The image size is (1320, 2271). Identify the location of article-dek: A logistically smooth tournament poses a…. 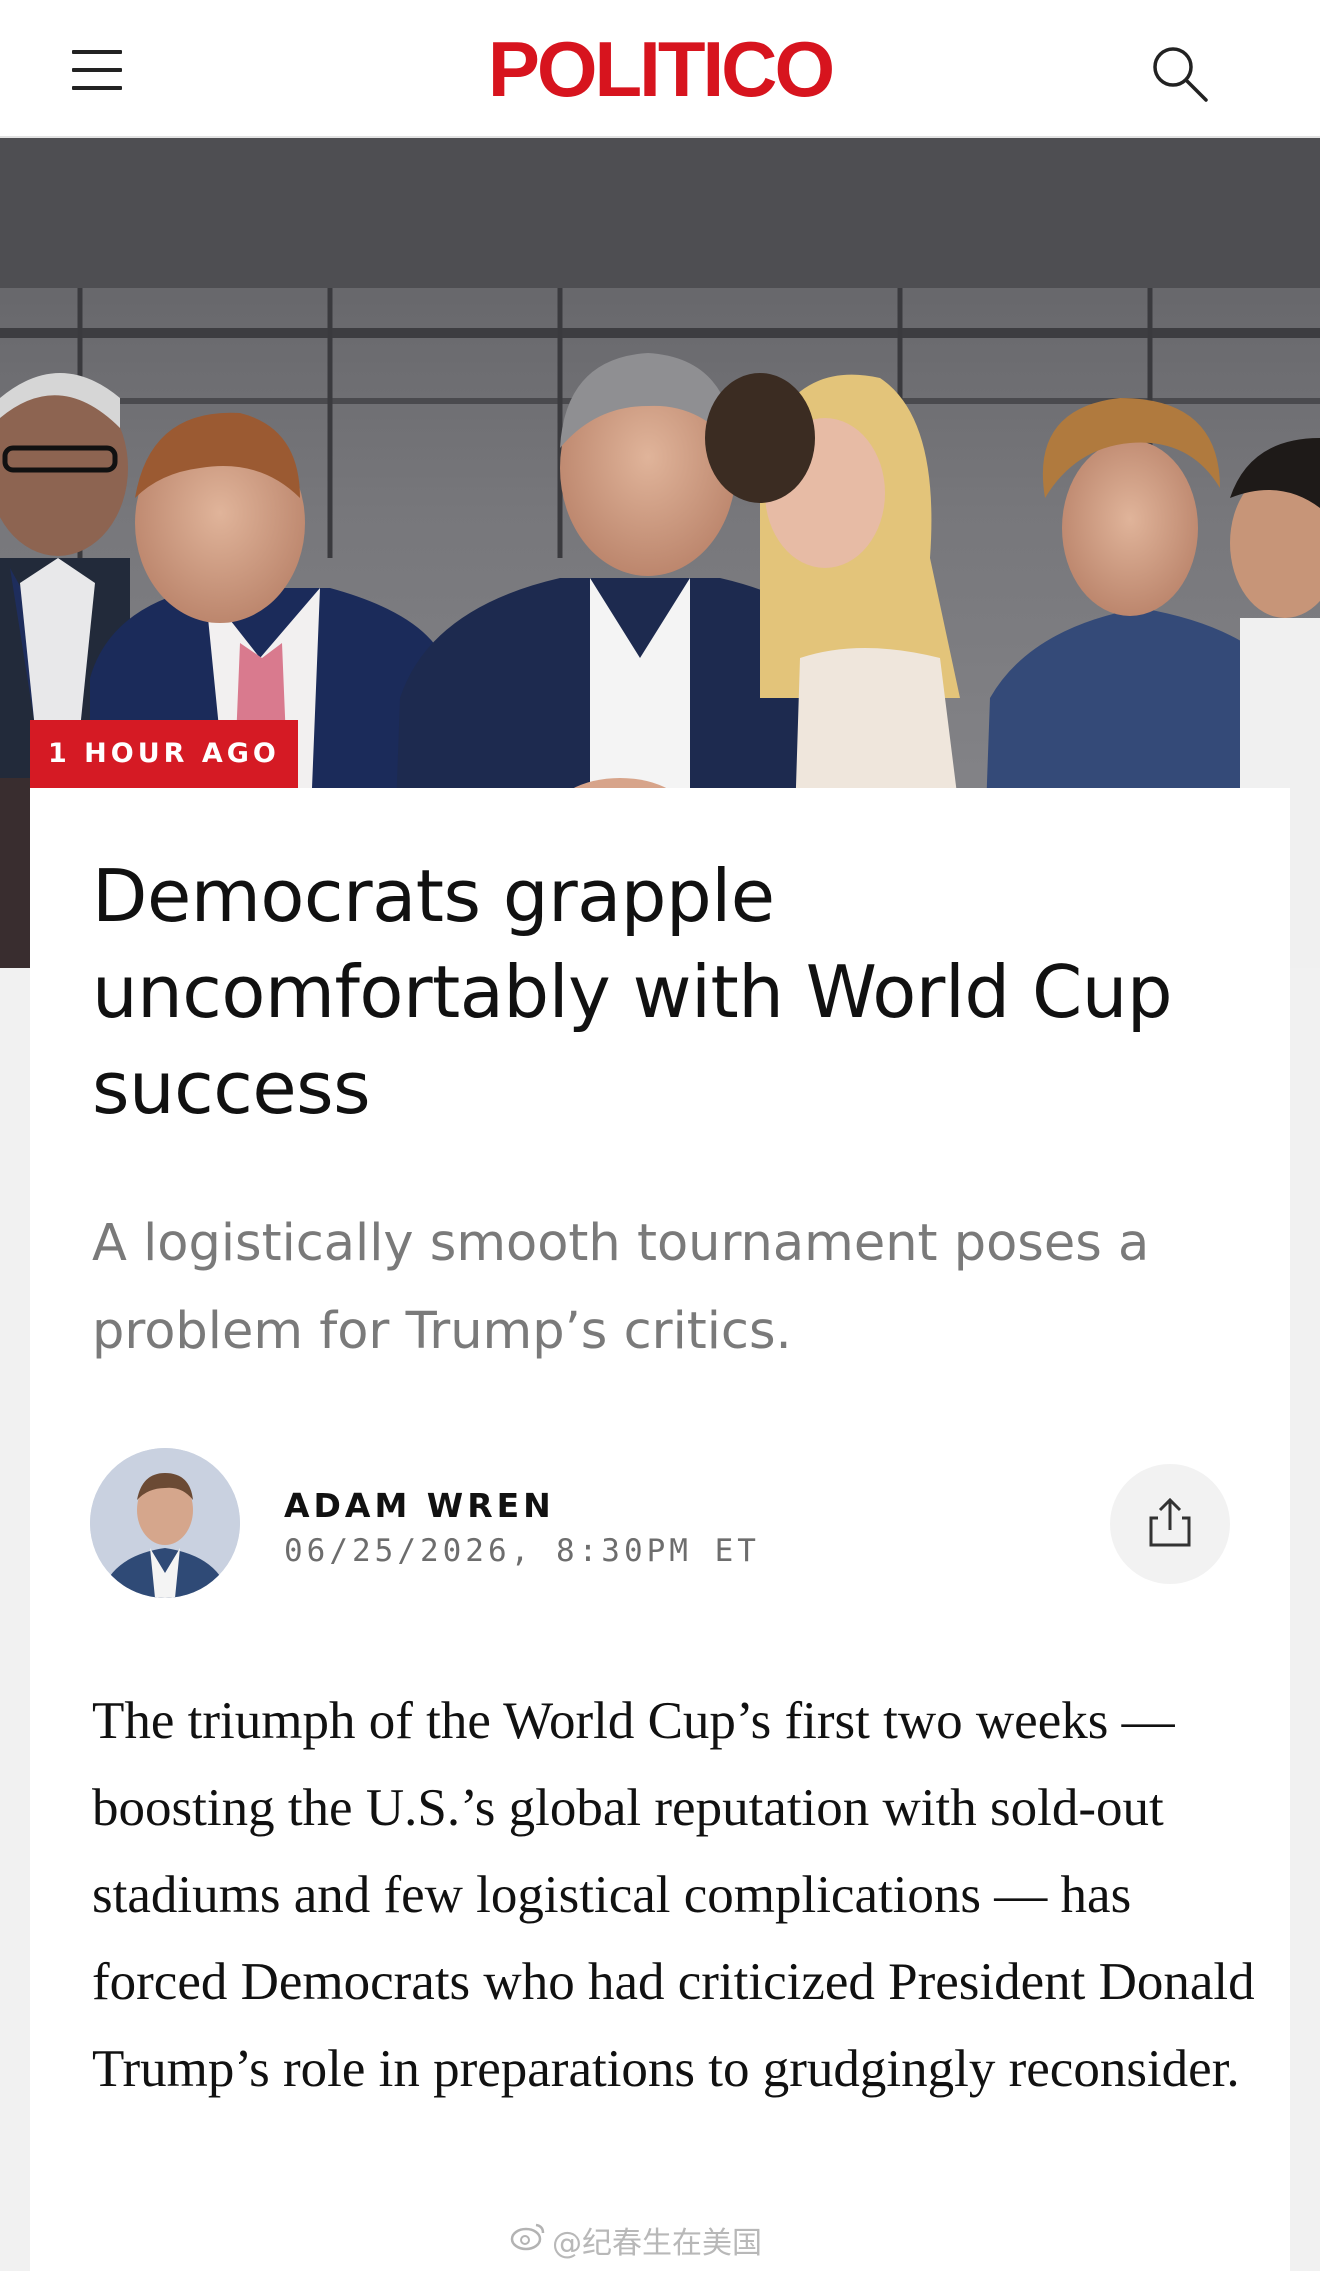
(621, 1287).